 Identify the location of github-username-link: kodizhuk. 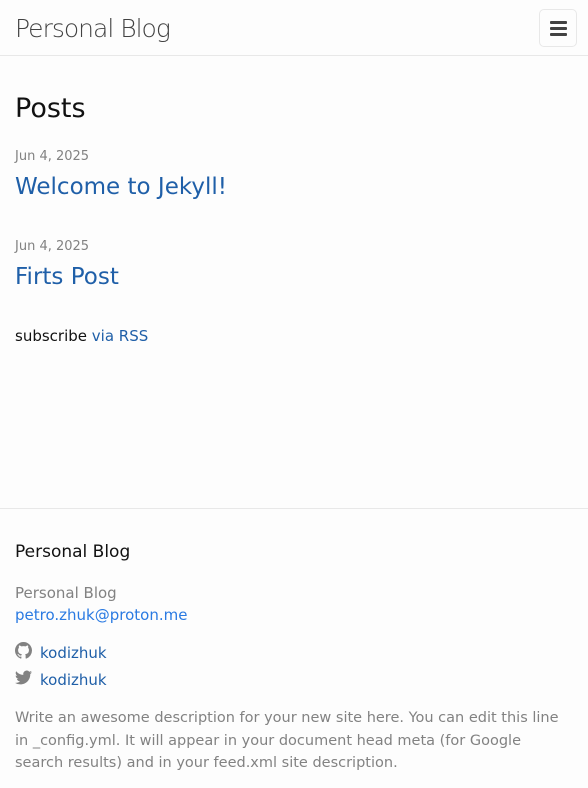
(73, 653).